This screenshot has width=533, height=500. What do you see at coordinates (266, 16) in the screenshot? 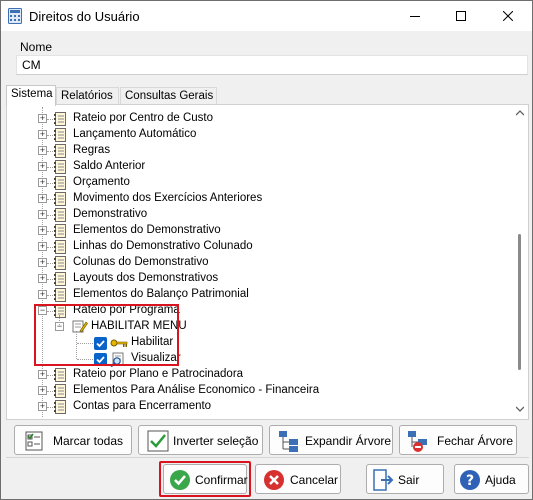
I see `title-bar: Direitos do Usuário` at bounding box center [266, 16].